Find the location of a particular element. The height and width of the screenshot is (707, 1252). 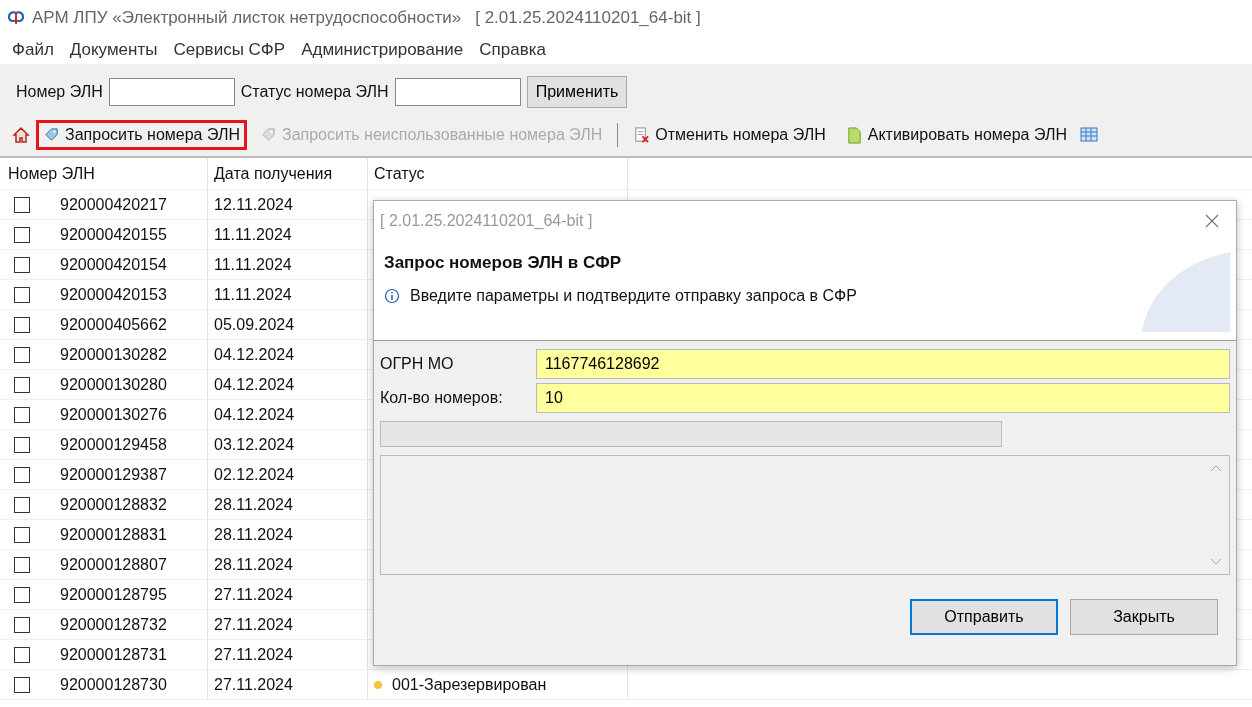

menu-item: Администрирование is located at coordinates (382, 50).